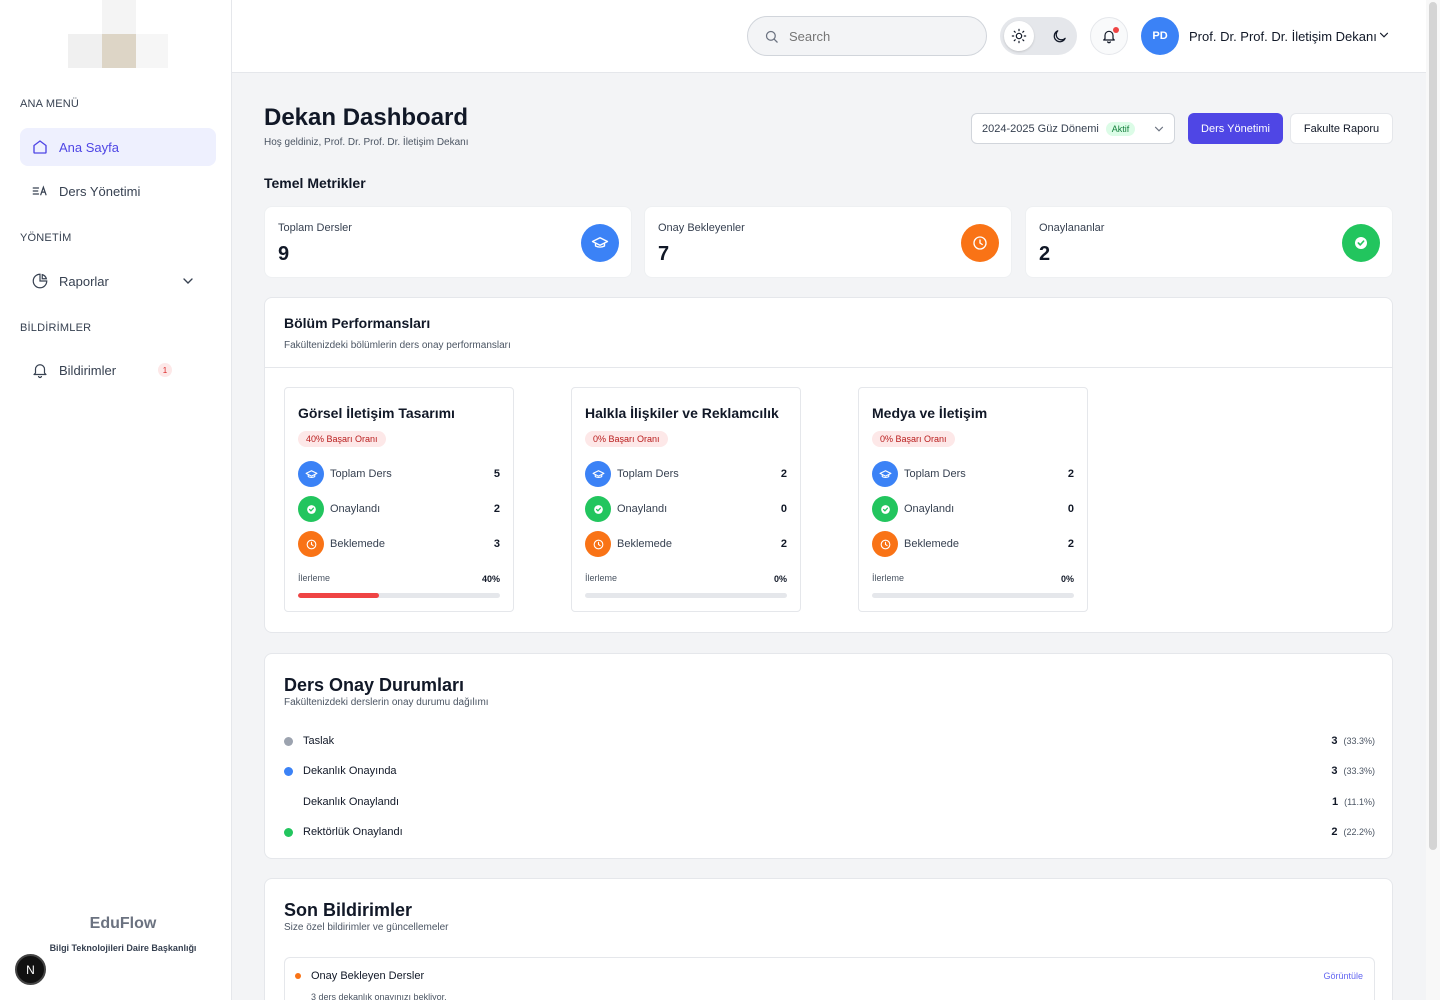  Describe the element at coordinates (123, 923) in the screenshot. I see `brand-name: EduFlow` at that location.